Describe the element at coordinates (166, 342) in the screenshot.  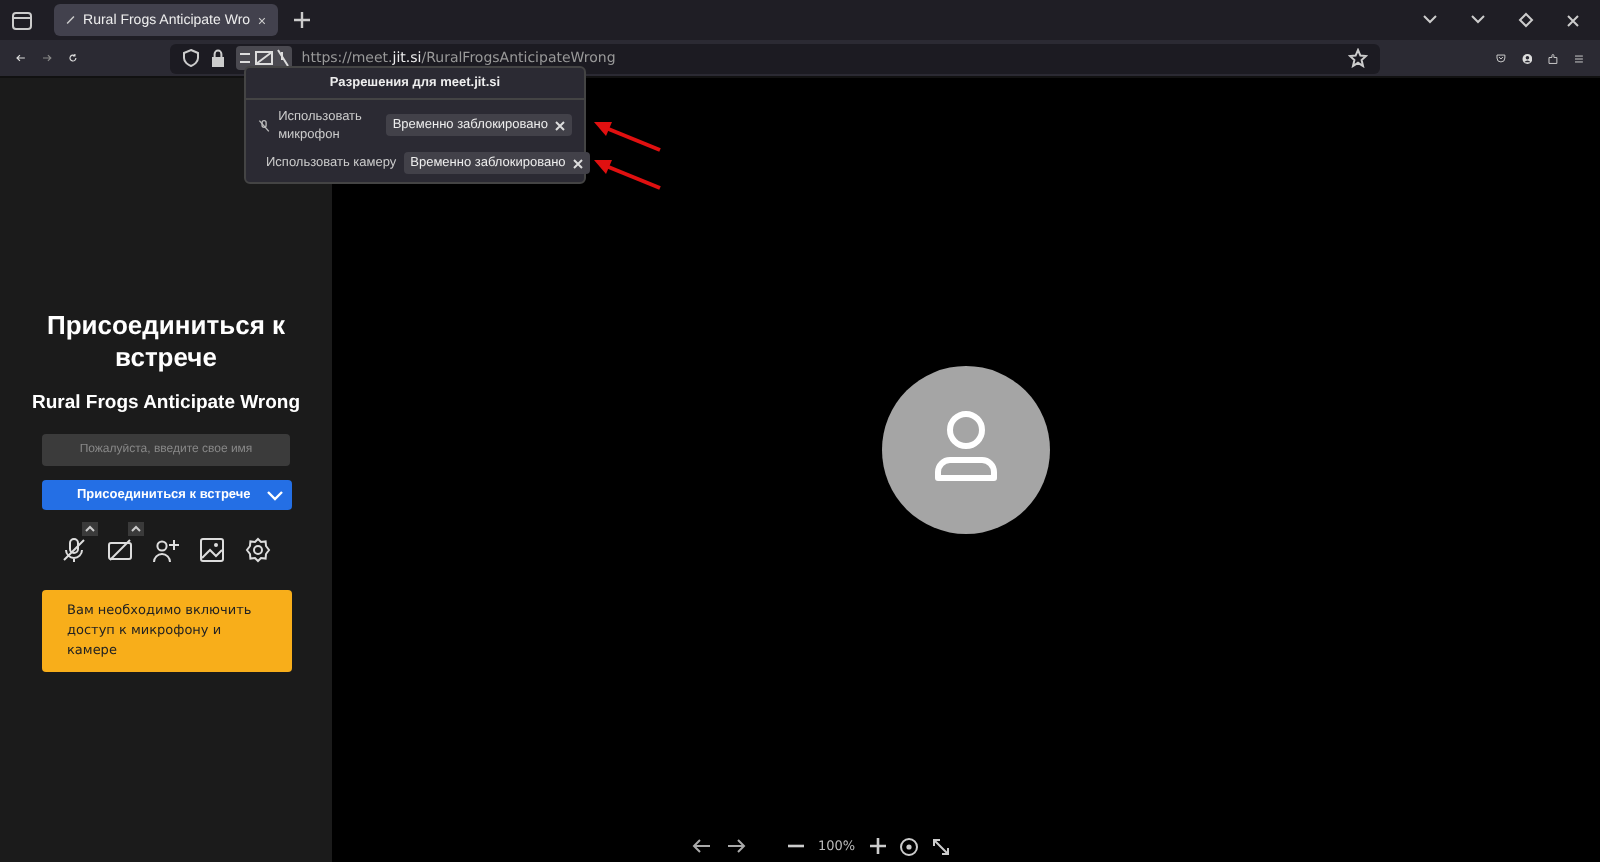
I see `prejoin-title: Присоединиться к встрече` at that location.